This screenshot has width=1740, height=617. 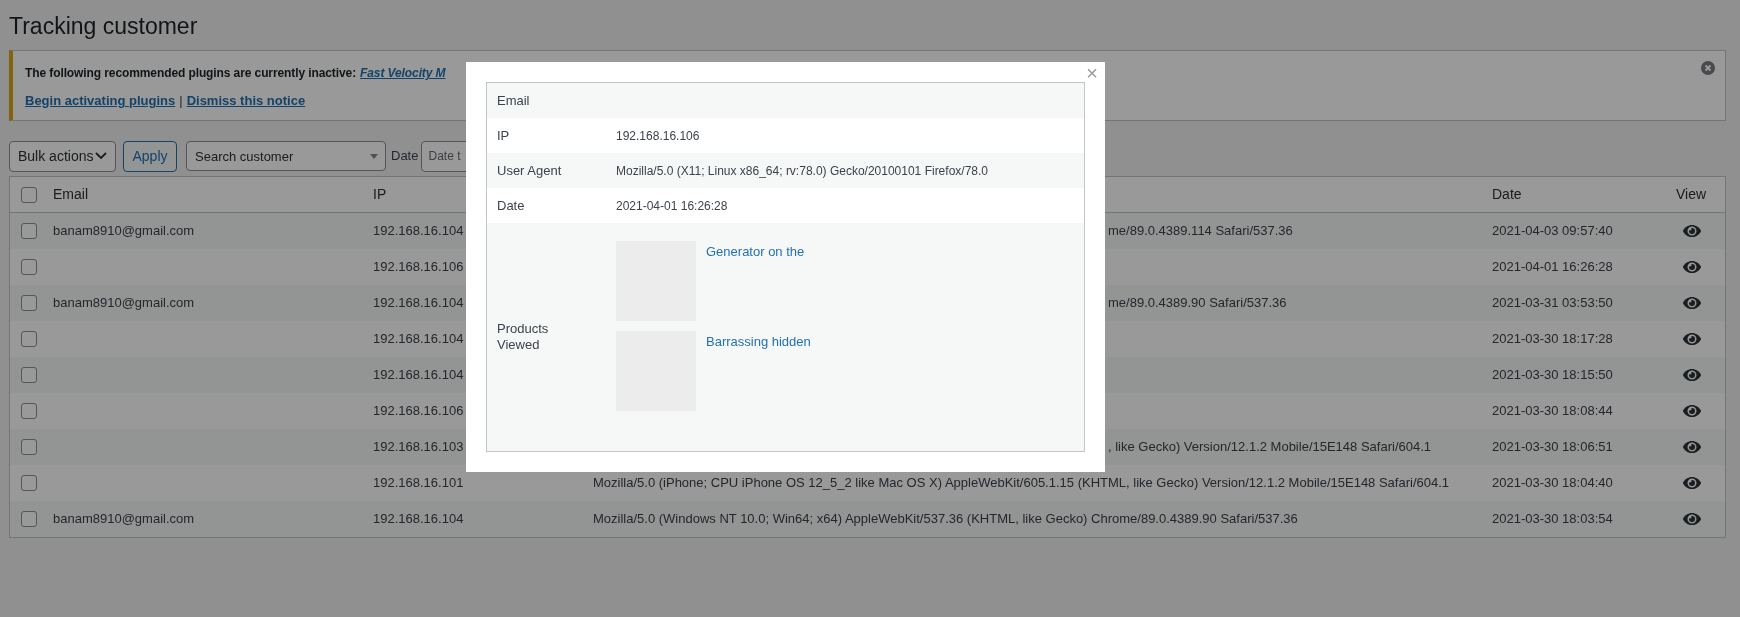 I want to click on date-label: Date, so click(x=405, y=156).